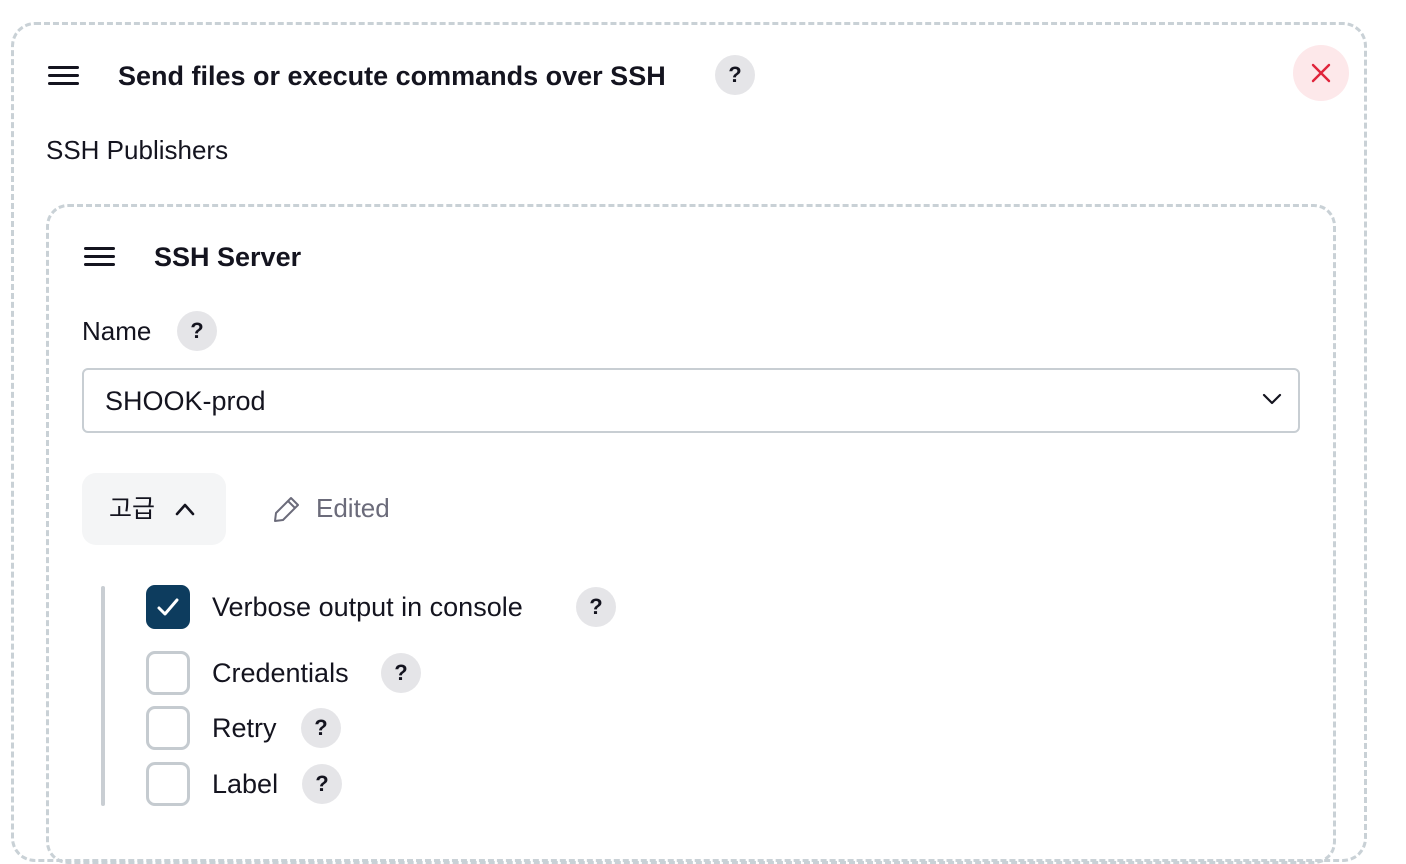  What do you see at coordinates (244, 728) in the screenshot?
I see `retry-label: Retry` at bounding box center [244, 728].